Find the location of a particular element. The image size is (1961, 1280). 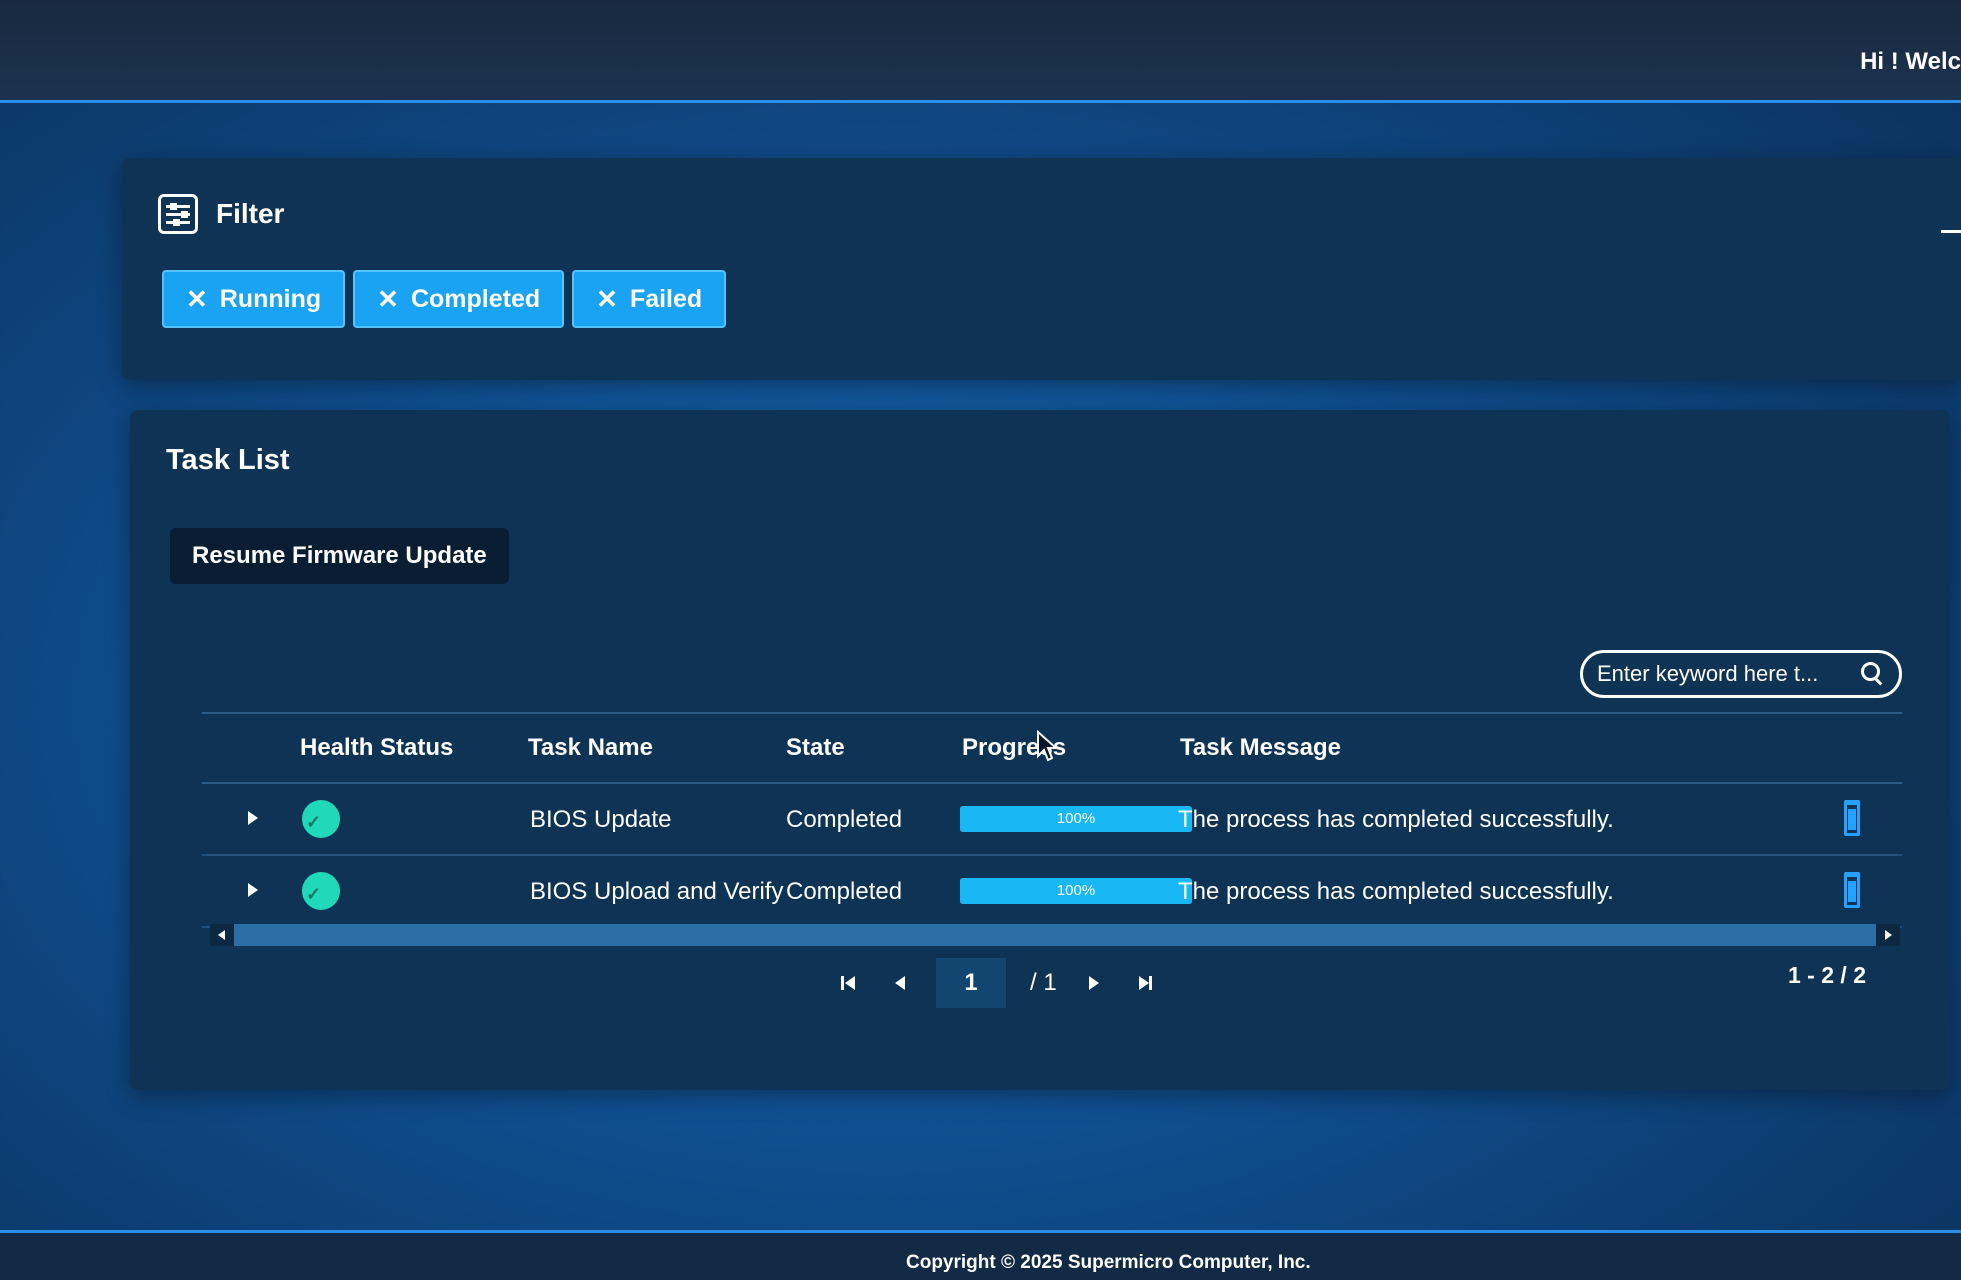

resume-firmware-update-button: Resume Firmware Update is located at coordinates (339, 556).